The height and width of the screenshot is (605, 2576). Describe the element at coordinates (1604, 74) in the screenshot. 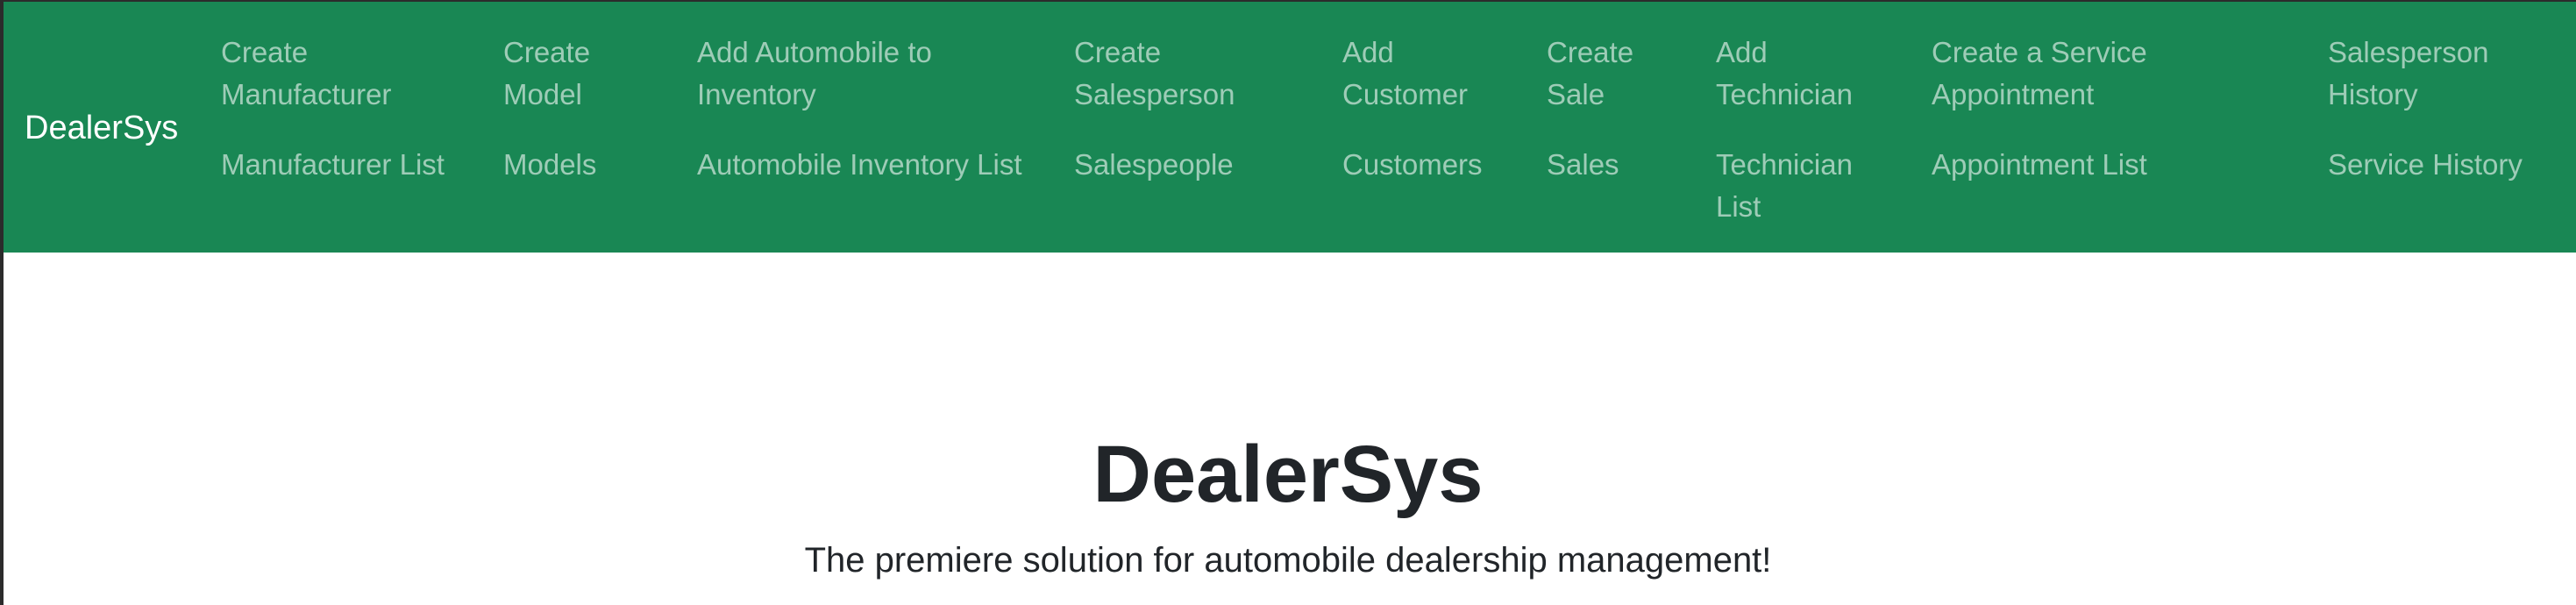

I see `nav-create-sale: Create Sale` at that location.